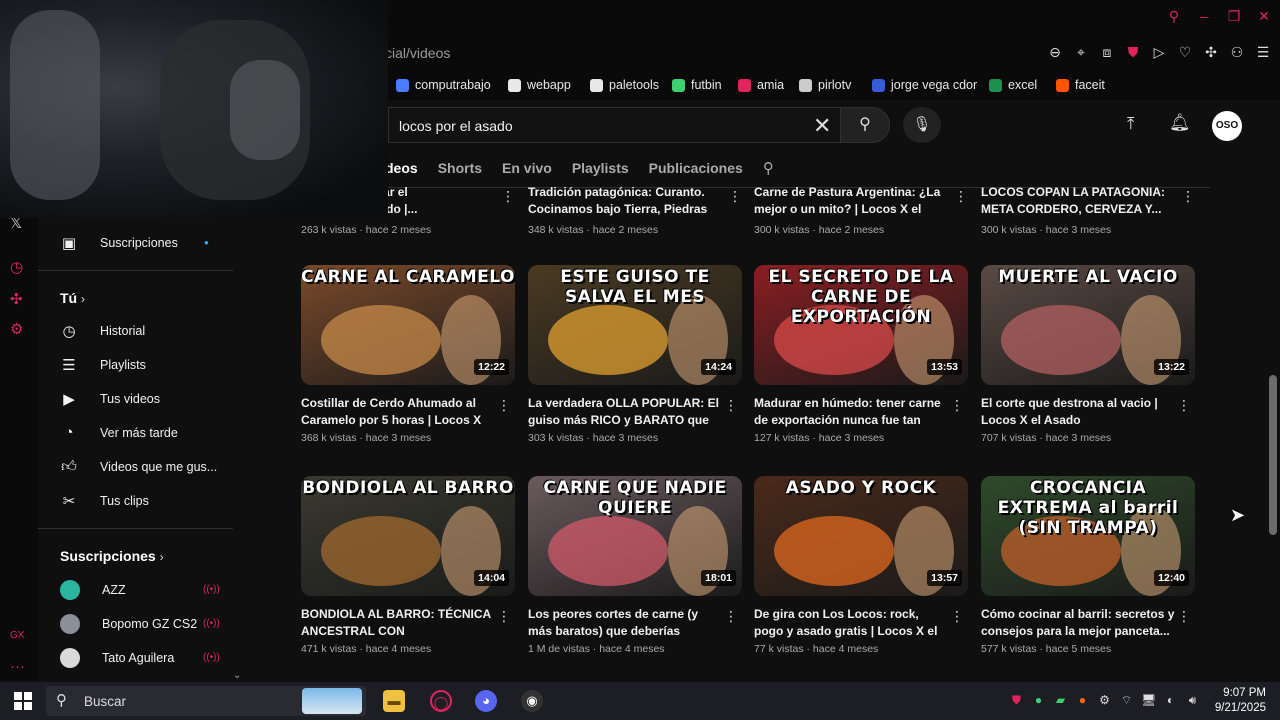 The image size is (1280, 720). I want to click on bell-icon: 🔔︎, so click(1180, 123).